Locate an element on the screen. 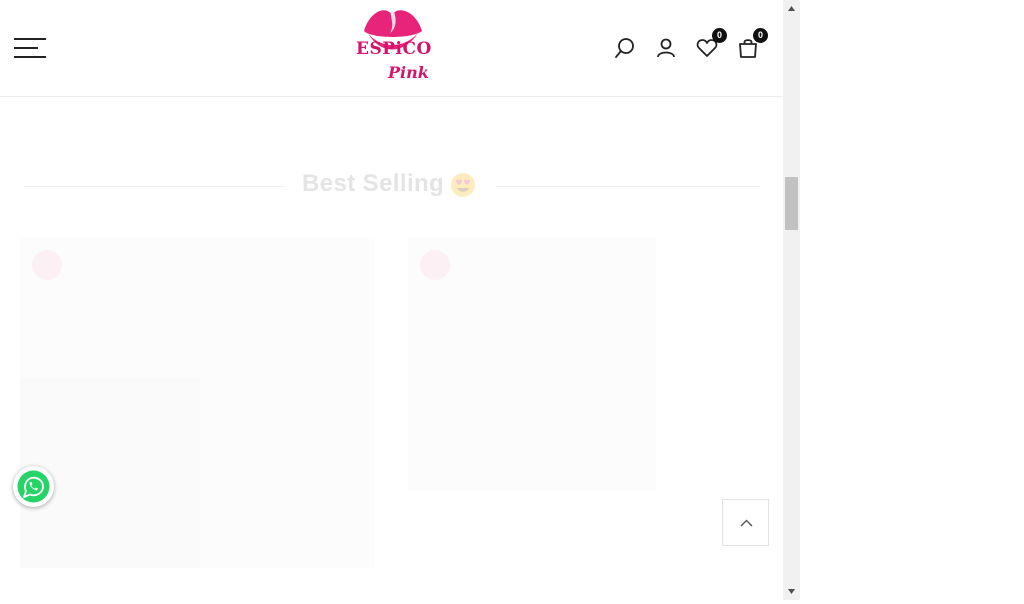  heart-eyes-emoji-icon is located at coordinates (463, 185).